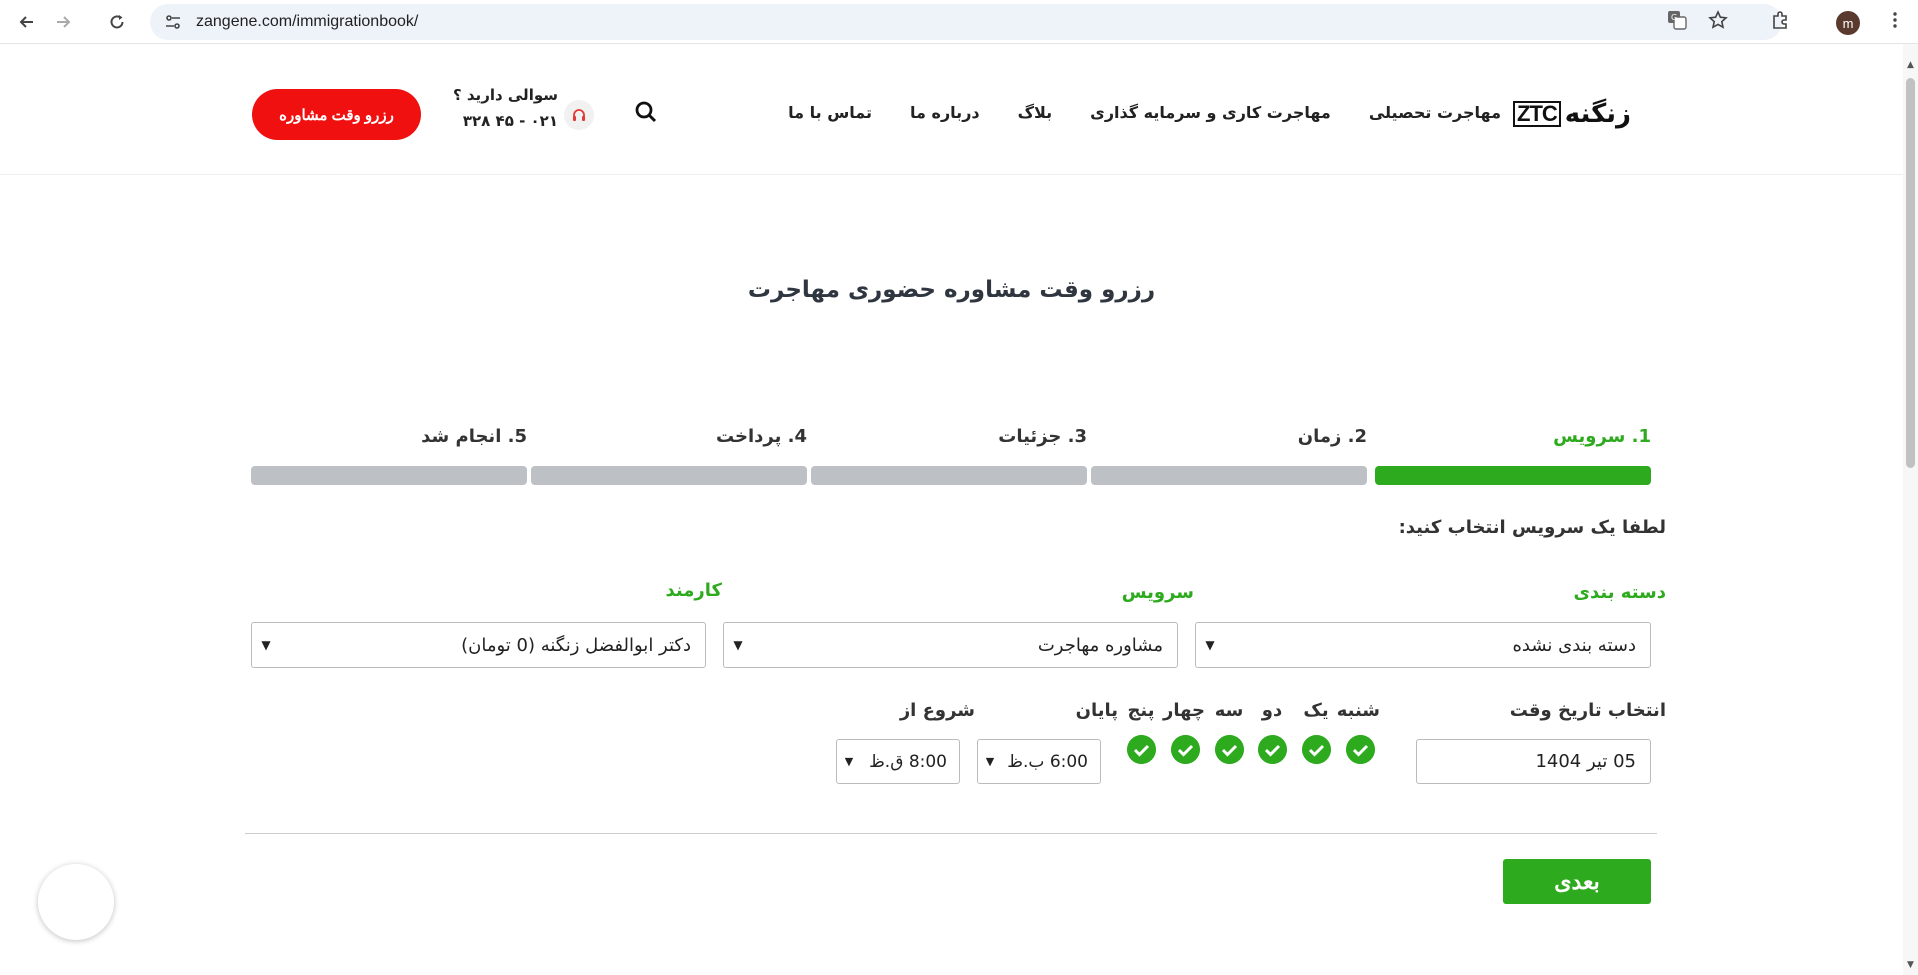  I want to click on translate-icon: G, so click(1677, 20).